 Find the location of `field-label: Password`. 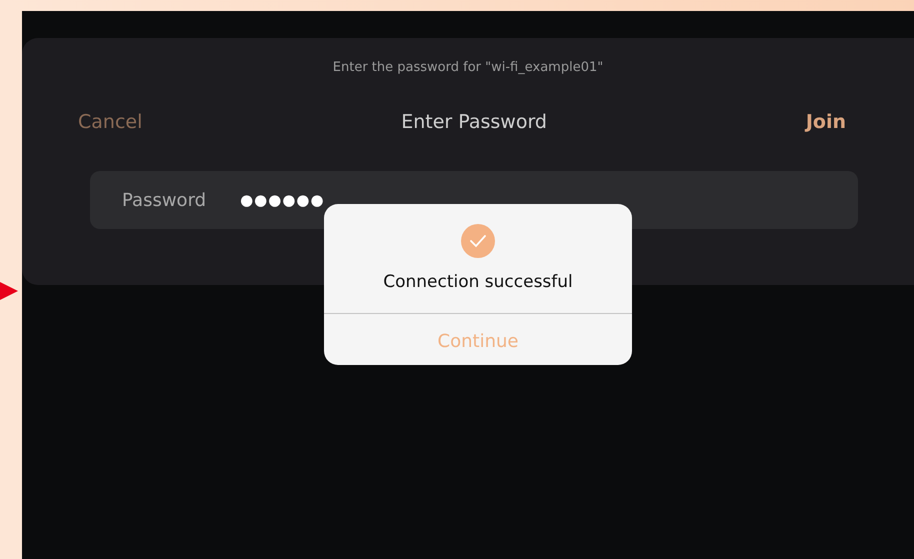

field-label: Password is located at coordinates (164, 200).